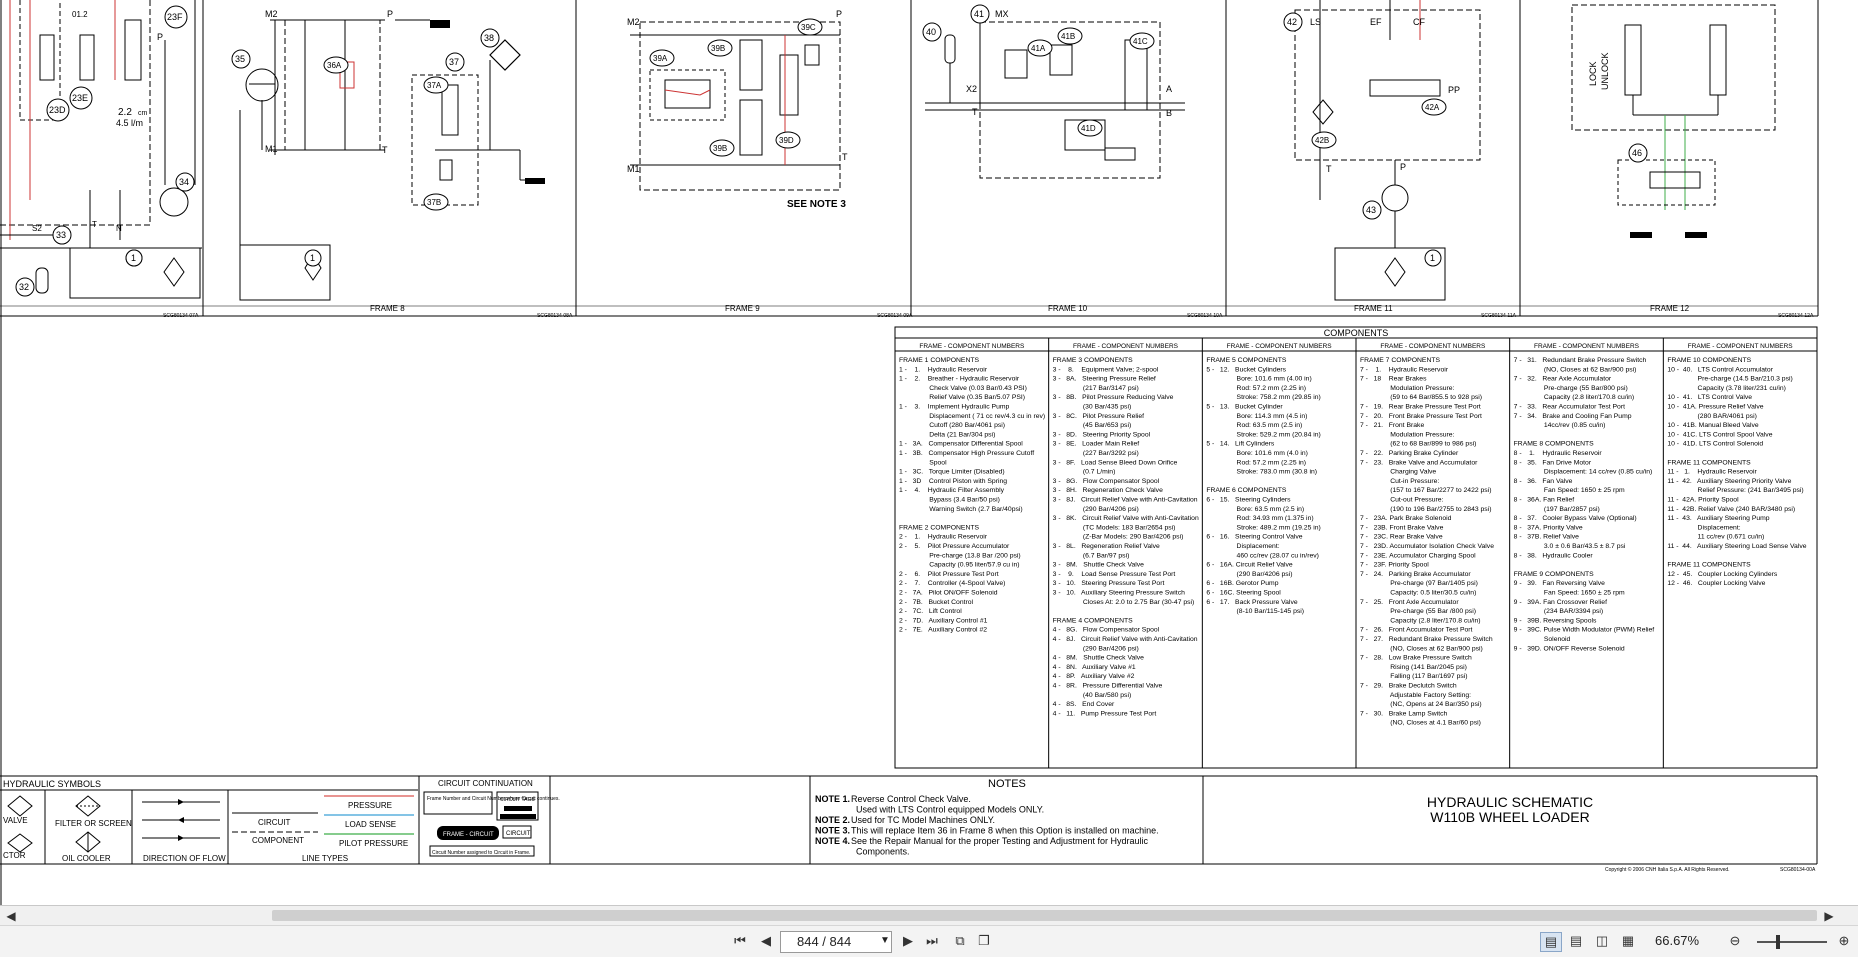 The image size is (1858, 957). I want to click on component-line: 2 - 7E. Auxiliary Control #2, so click(943, 630).